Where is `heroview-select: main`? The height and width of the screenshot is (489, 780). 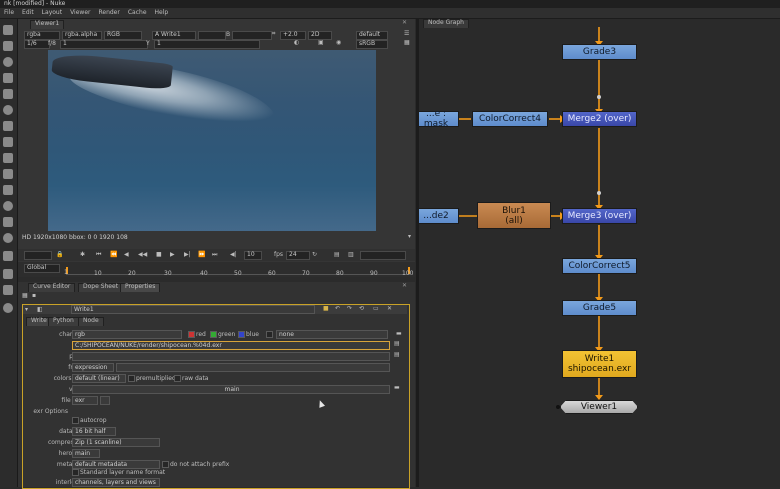
heroview-select: main is located at coordinates (86, 453).